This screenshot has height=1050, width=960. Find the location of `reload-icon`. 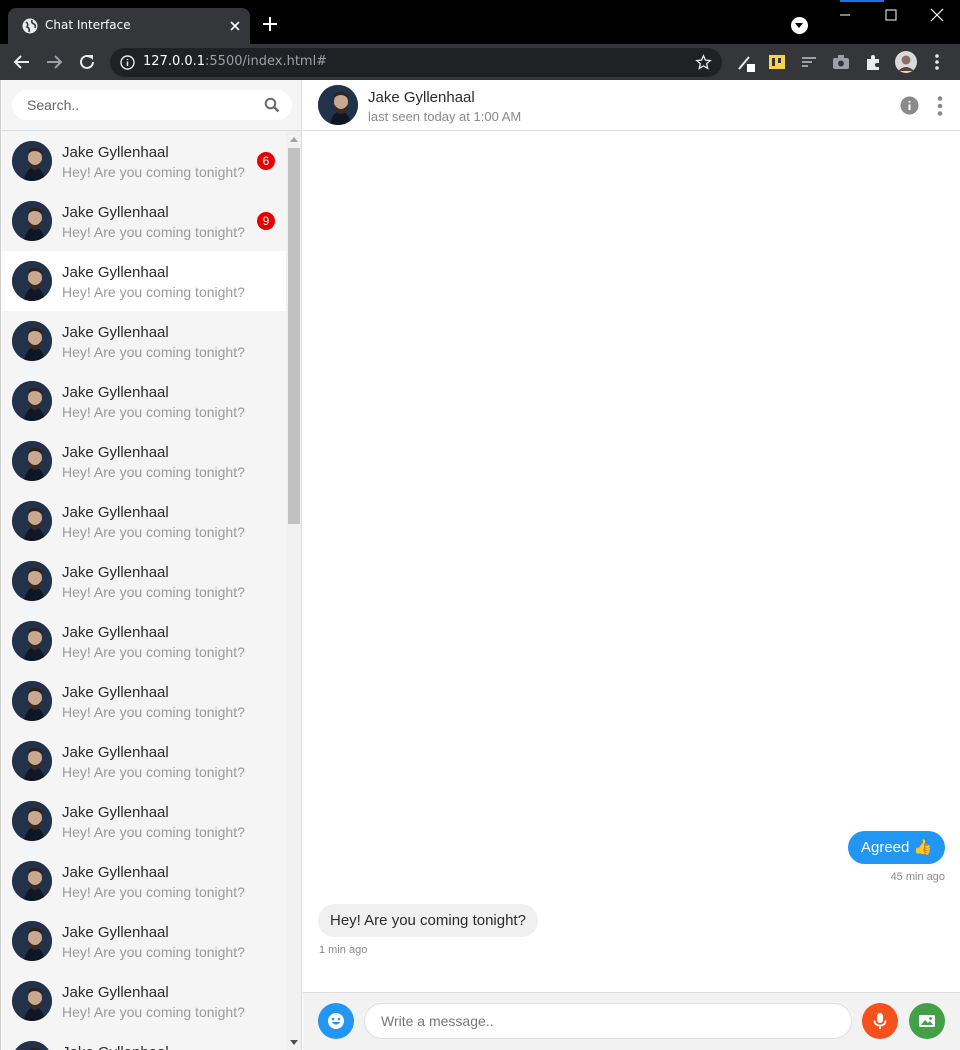

reload-icon is located at coordinates (87, 62).